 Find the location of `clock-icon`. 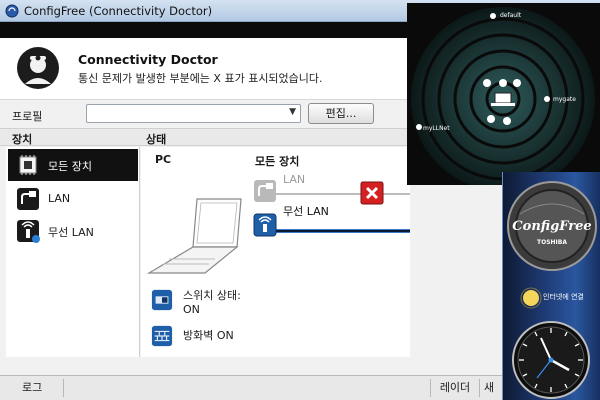

clock-icon is located at coordinates (551, 360).